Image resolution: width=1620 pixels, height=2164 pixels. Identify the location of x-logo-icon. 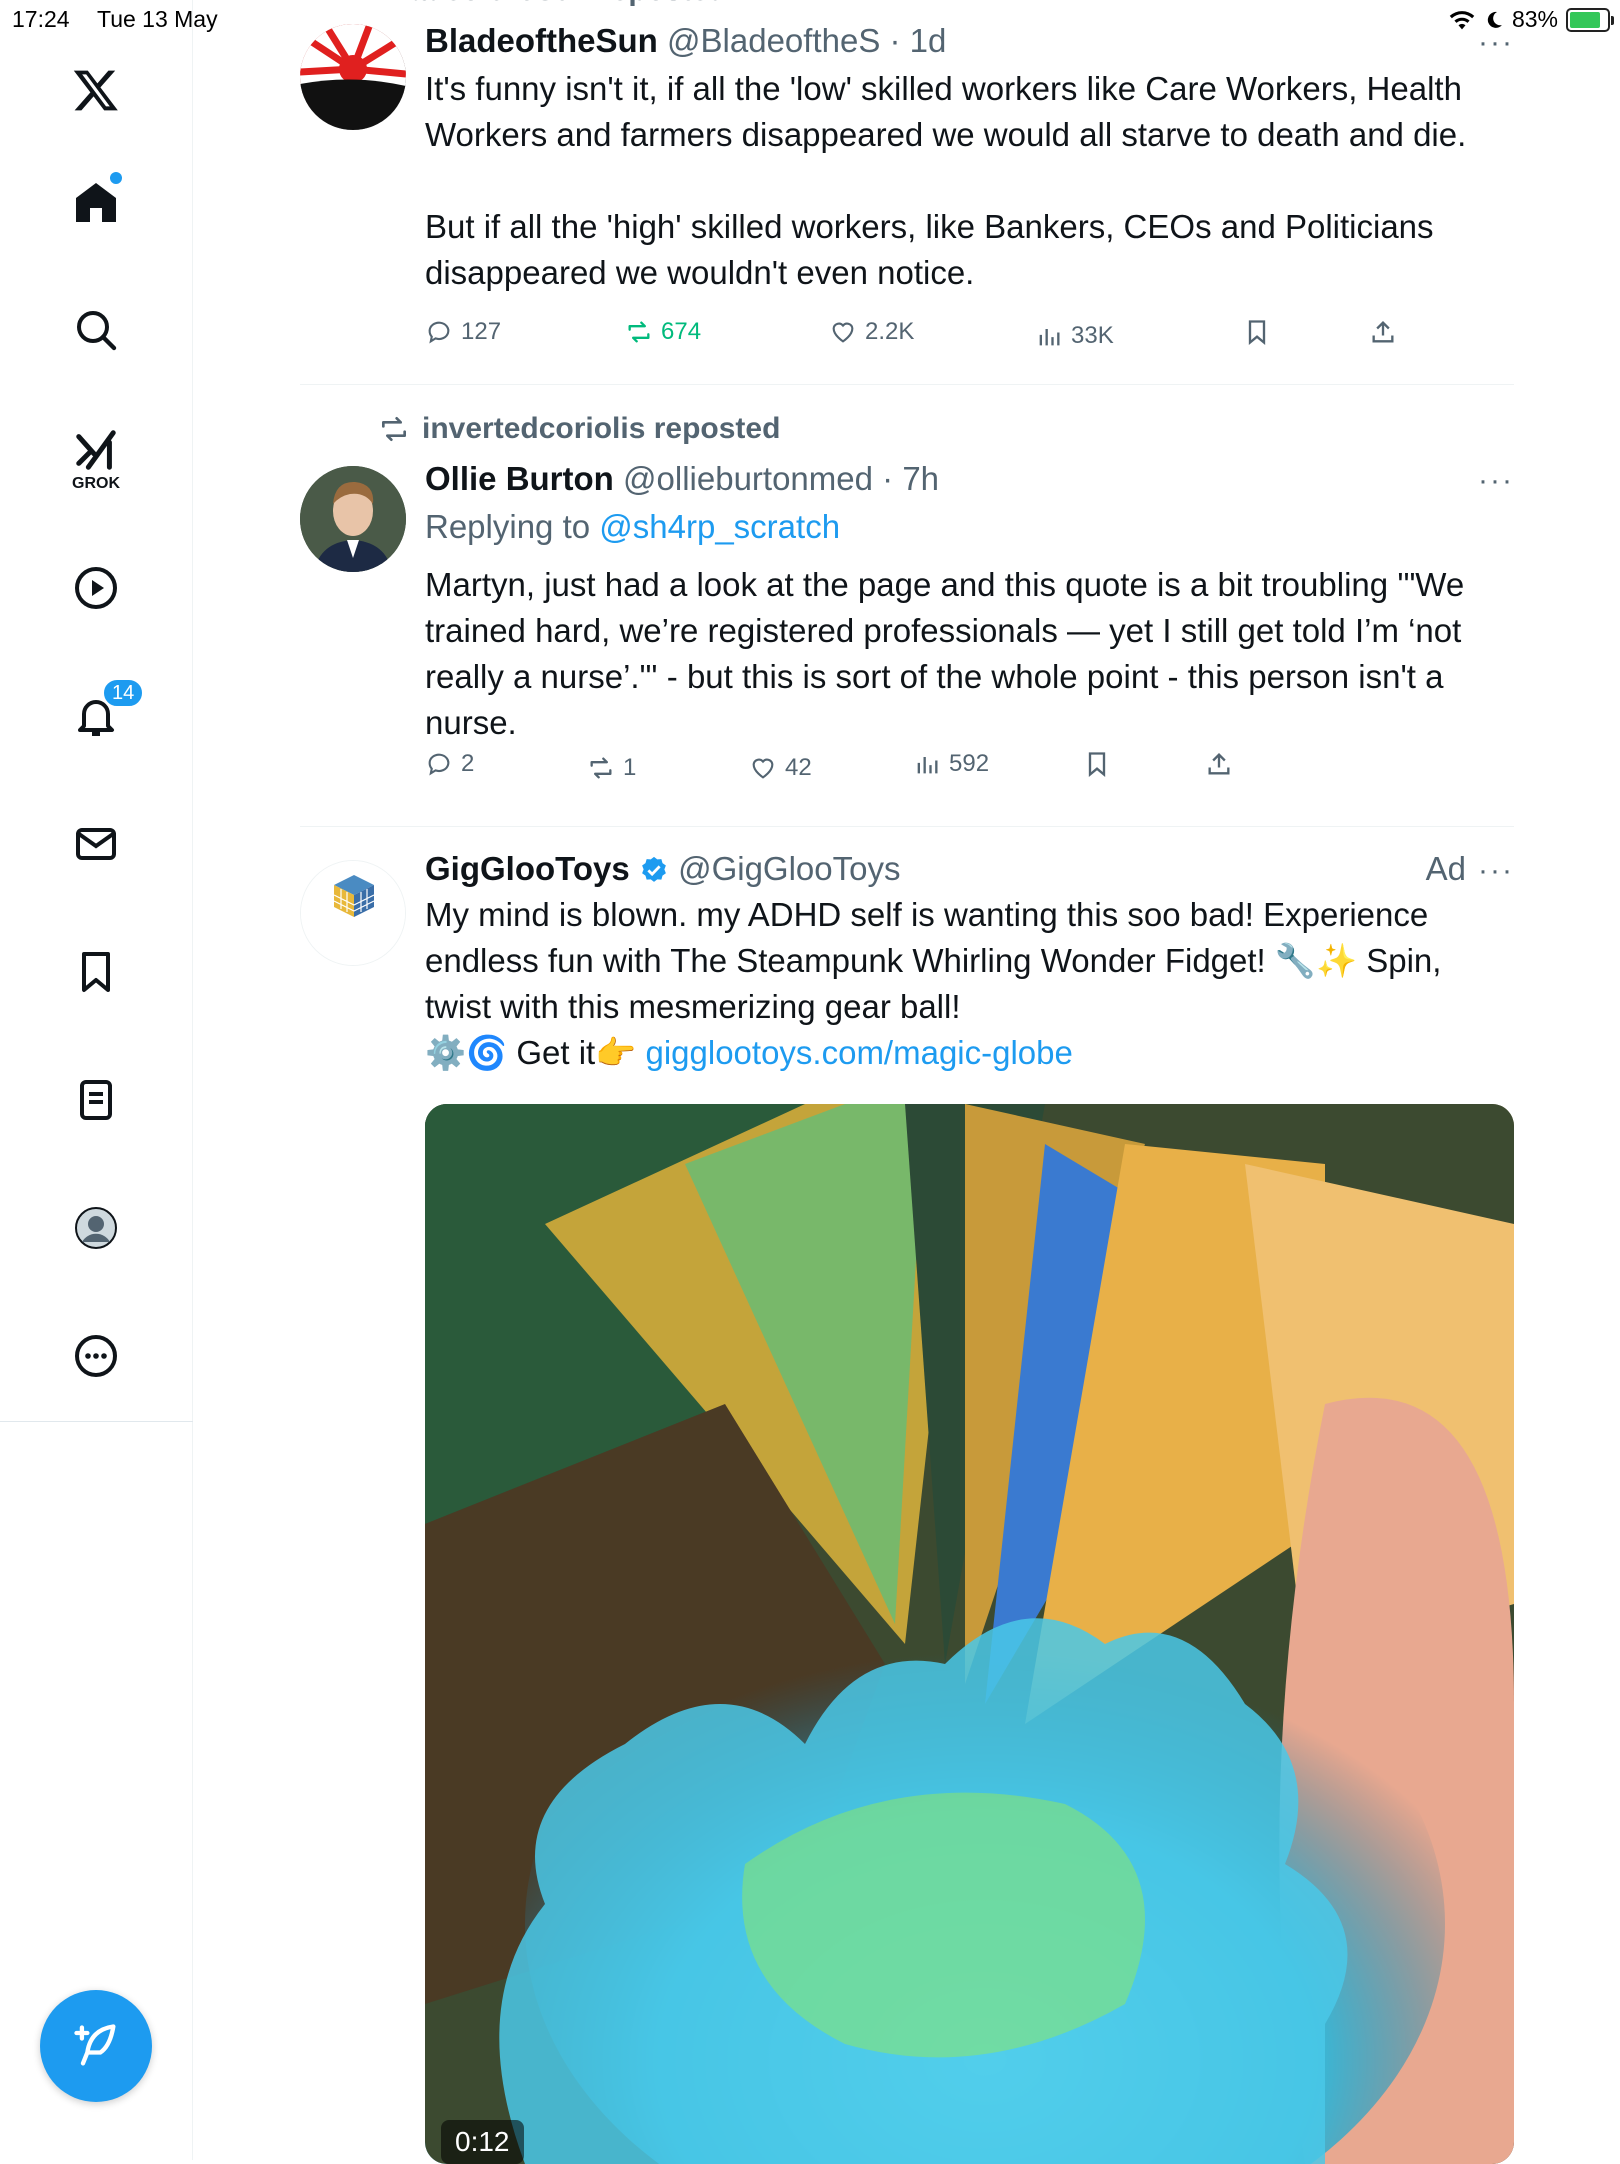
(96, 90).